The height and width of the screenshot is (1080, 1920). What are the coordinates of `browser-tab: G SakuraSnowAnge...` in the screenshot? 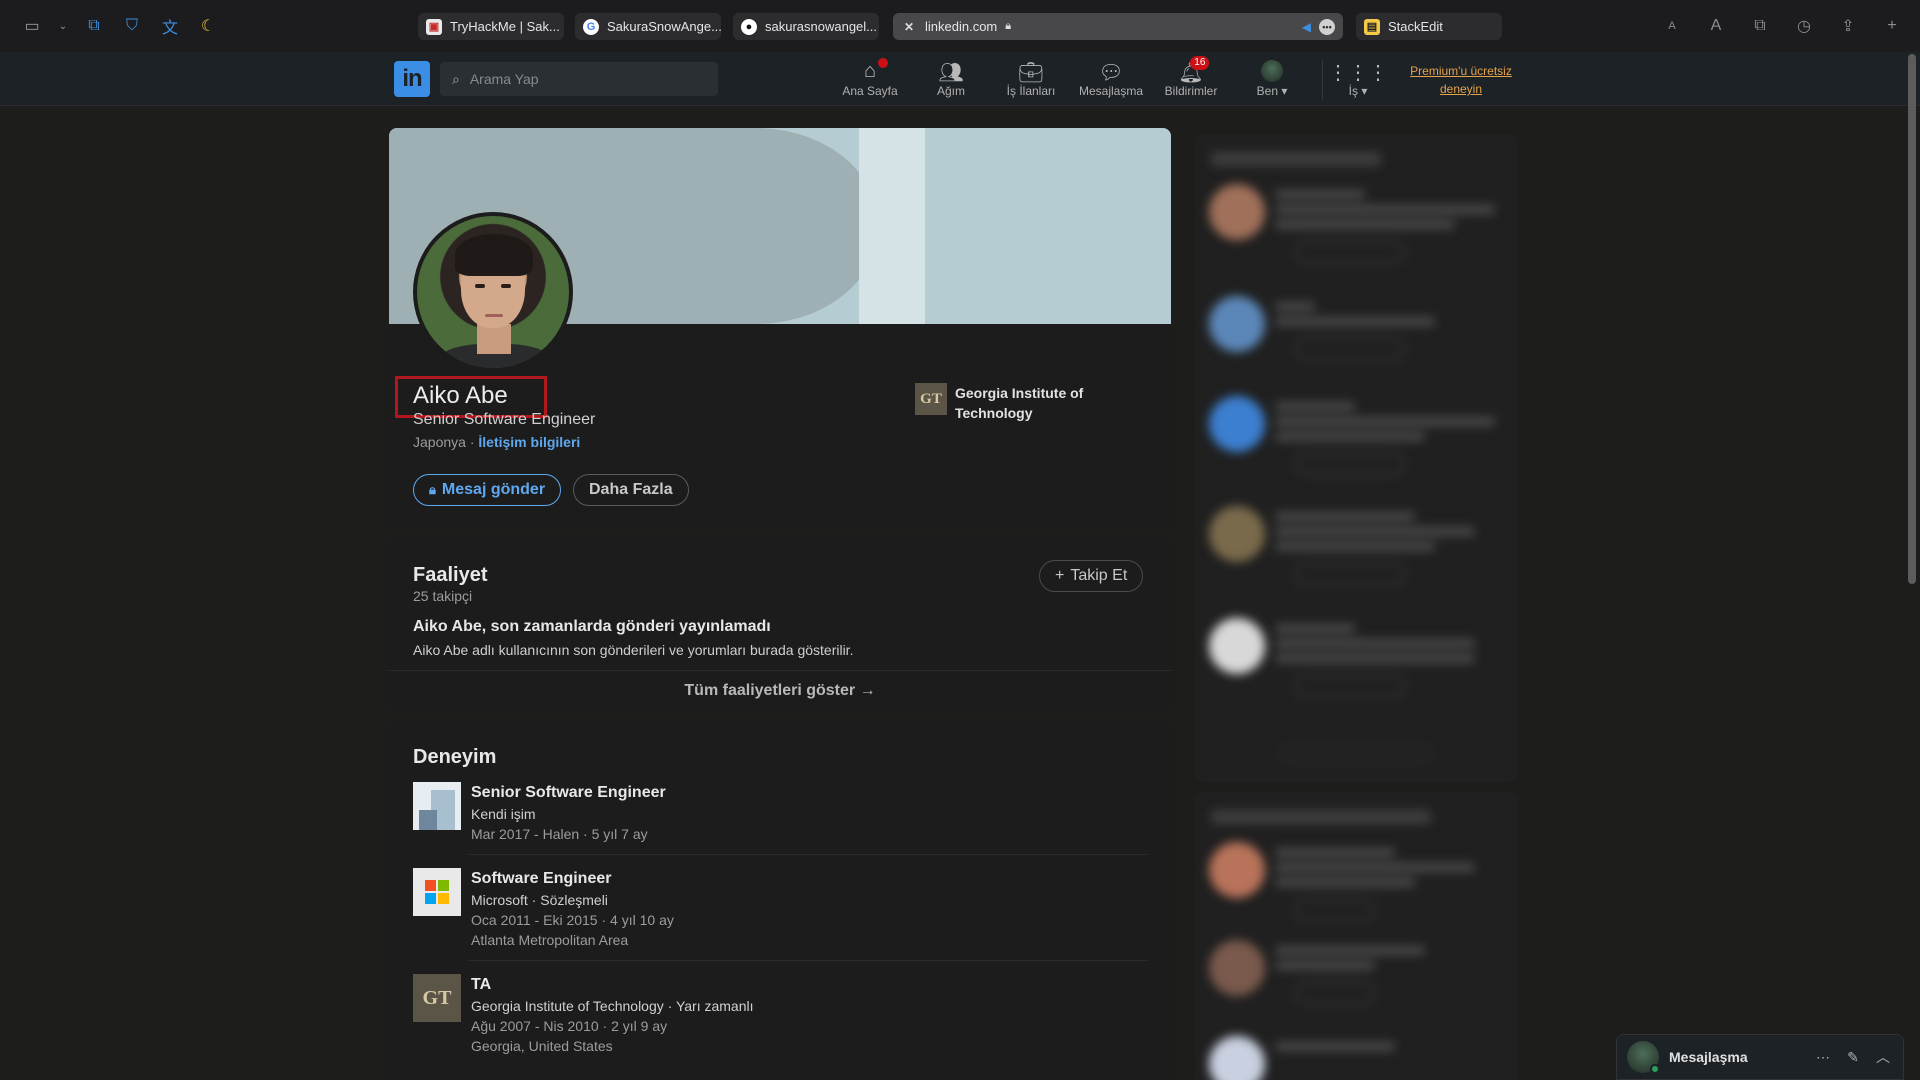 It's located at (648, 26).